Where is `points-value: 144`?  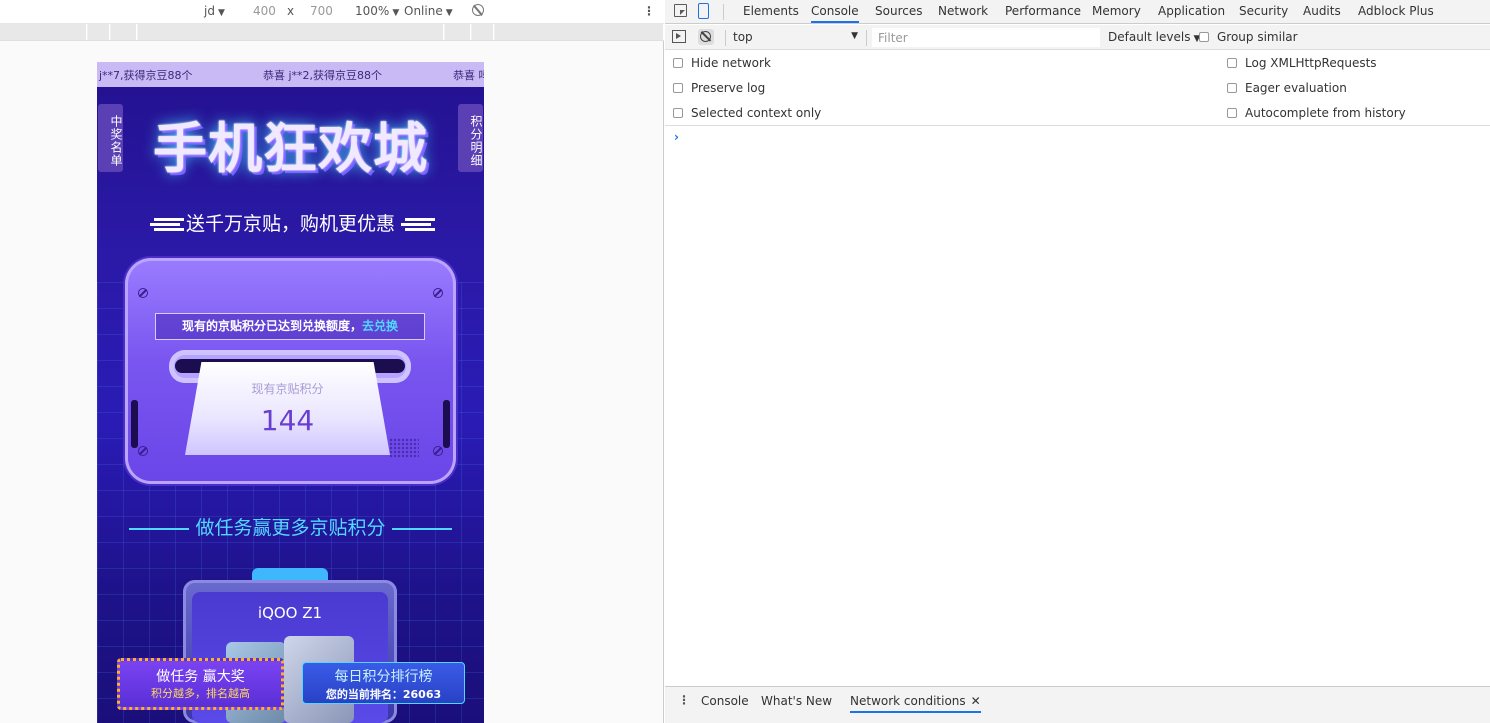 points-value: 144 is located at coordinates (287, 420).